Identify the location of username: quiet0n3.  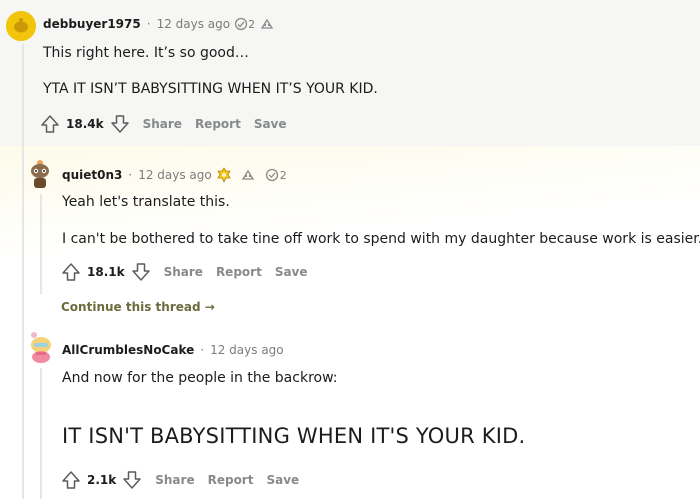
(92, 175).